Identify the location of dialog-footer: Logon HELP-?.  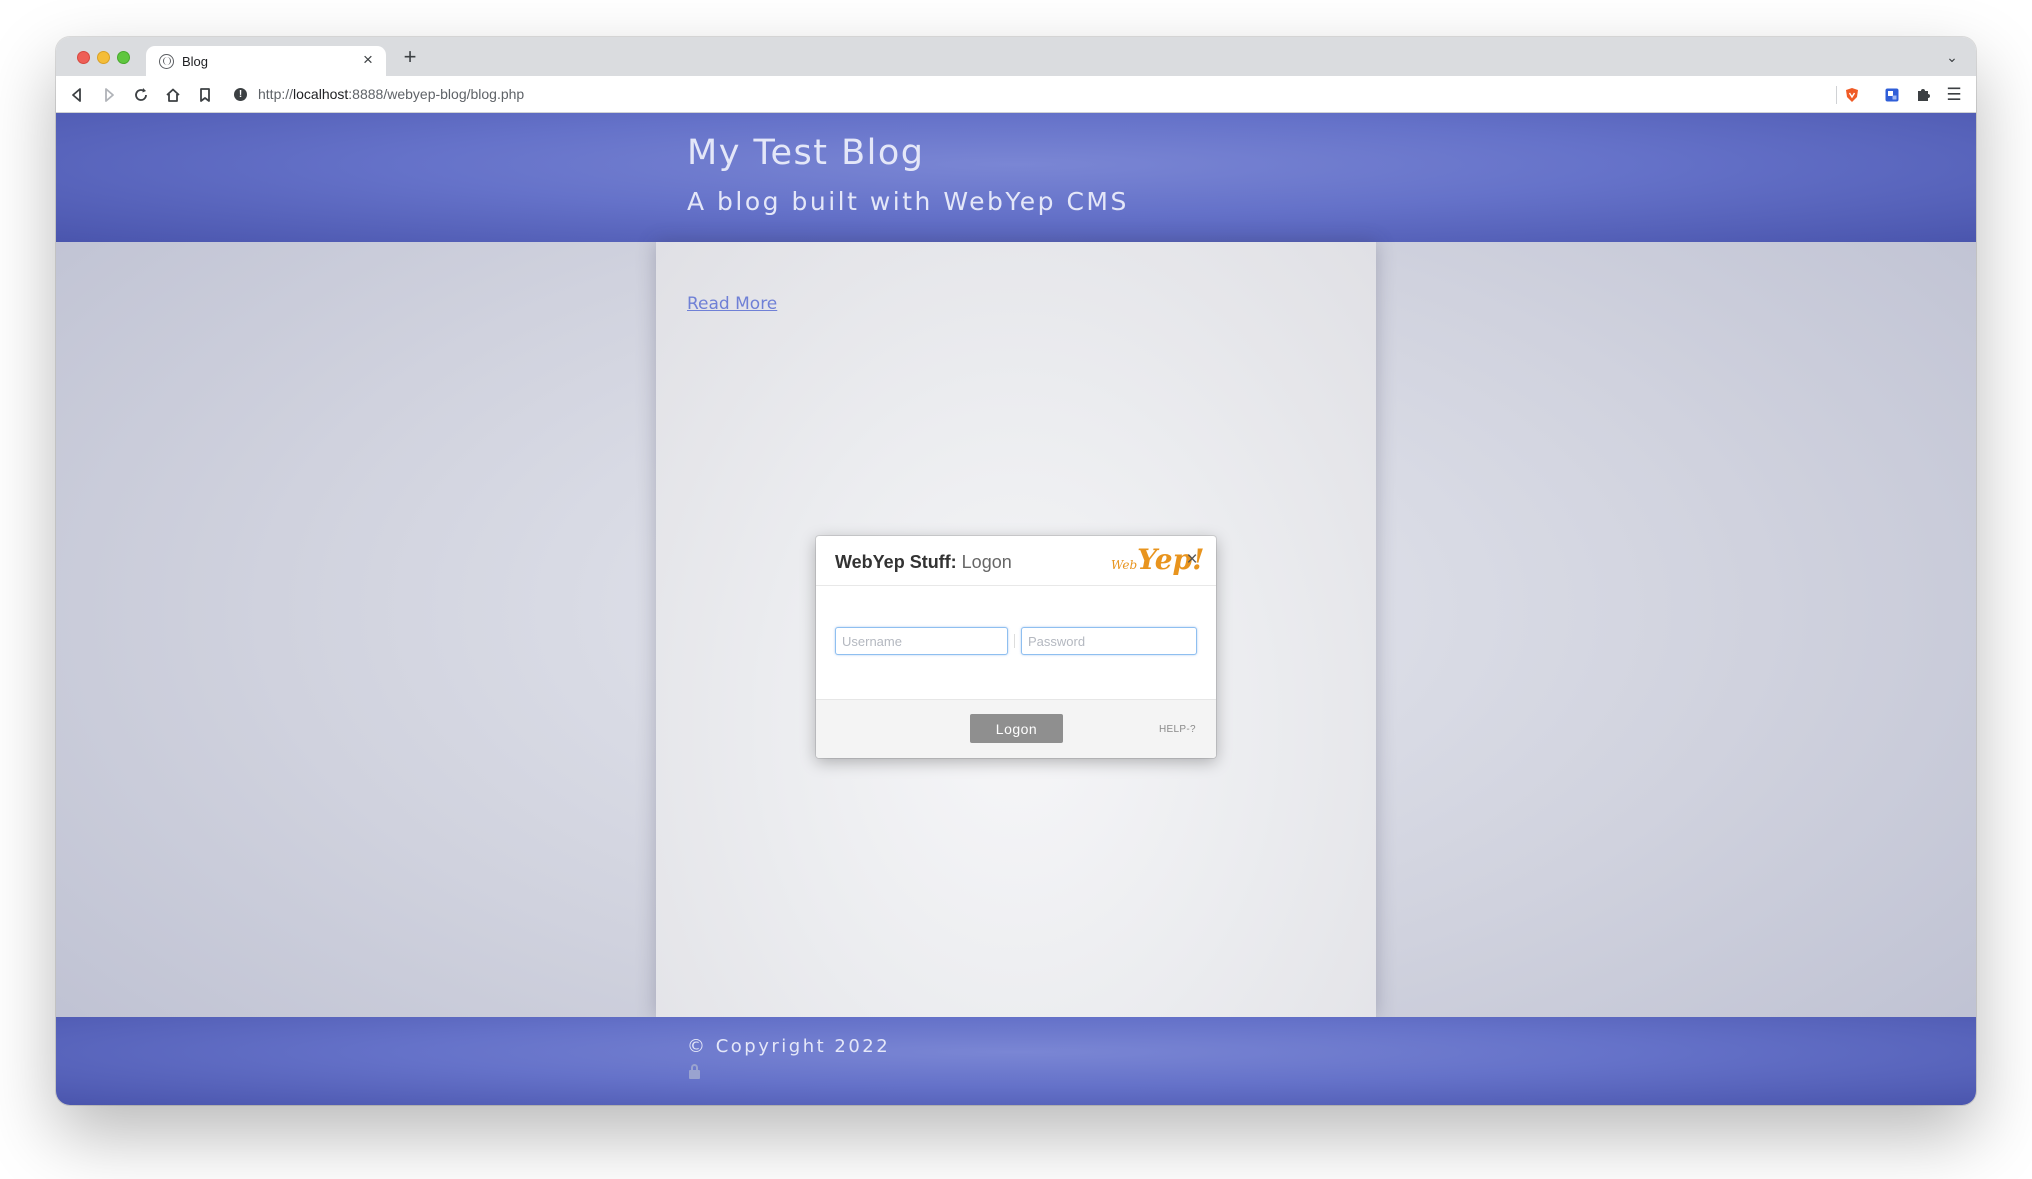
(1016, 728).